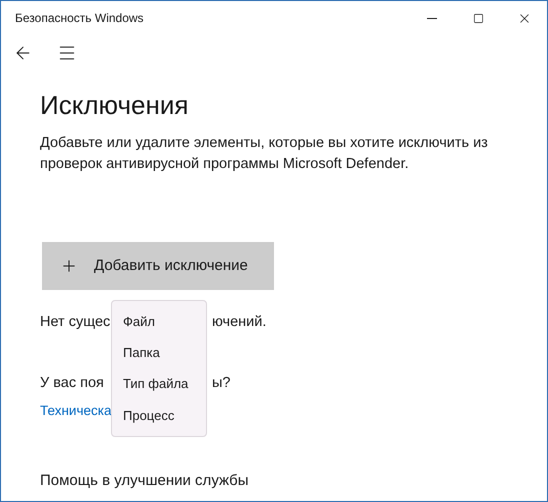 This screenshot has height=502, width=548. What do you see at coordinates (239, 322) in the screenshot?
I see `status-text: ючений.` at bounding box center [239, 322].